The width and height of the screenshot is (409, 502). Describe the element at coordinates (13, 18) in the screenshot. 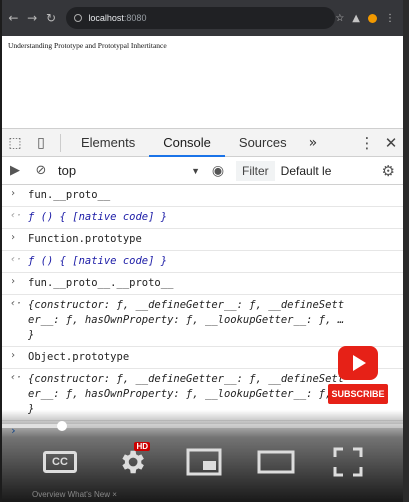

I see `back-icon: ←` at that location.